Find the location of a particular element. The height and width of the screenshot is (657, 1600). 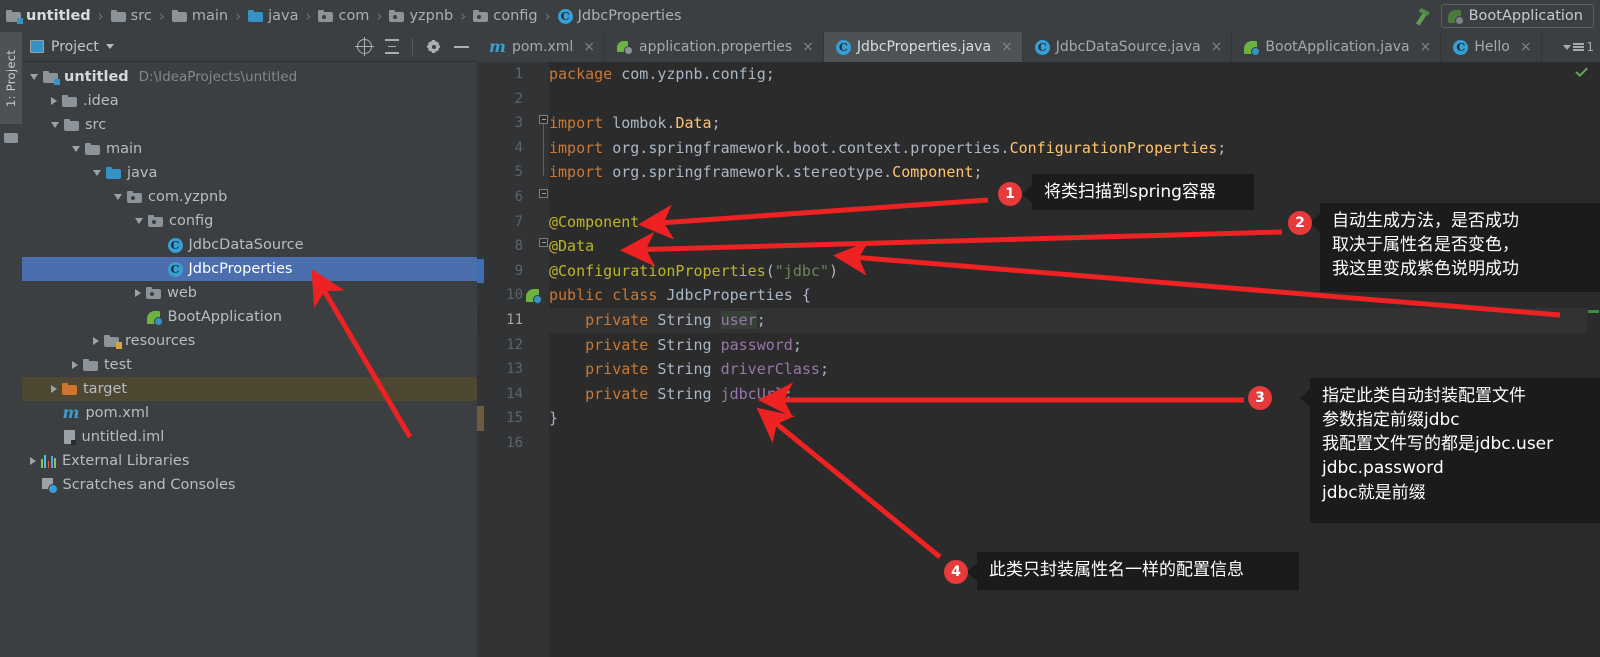

tree-item-test: test is located at coordinates (249, 365).